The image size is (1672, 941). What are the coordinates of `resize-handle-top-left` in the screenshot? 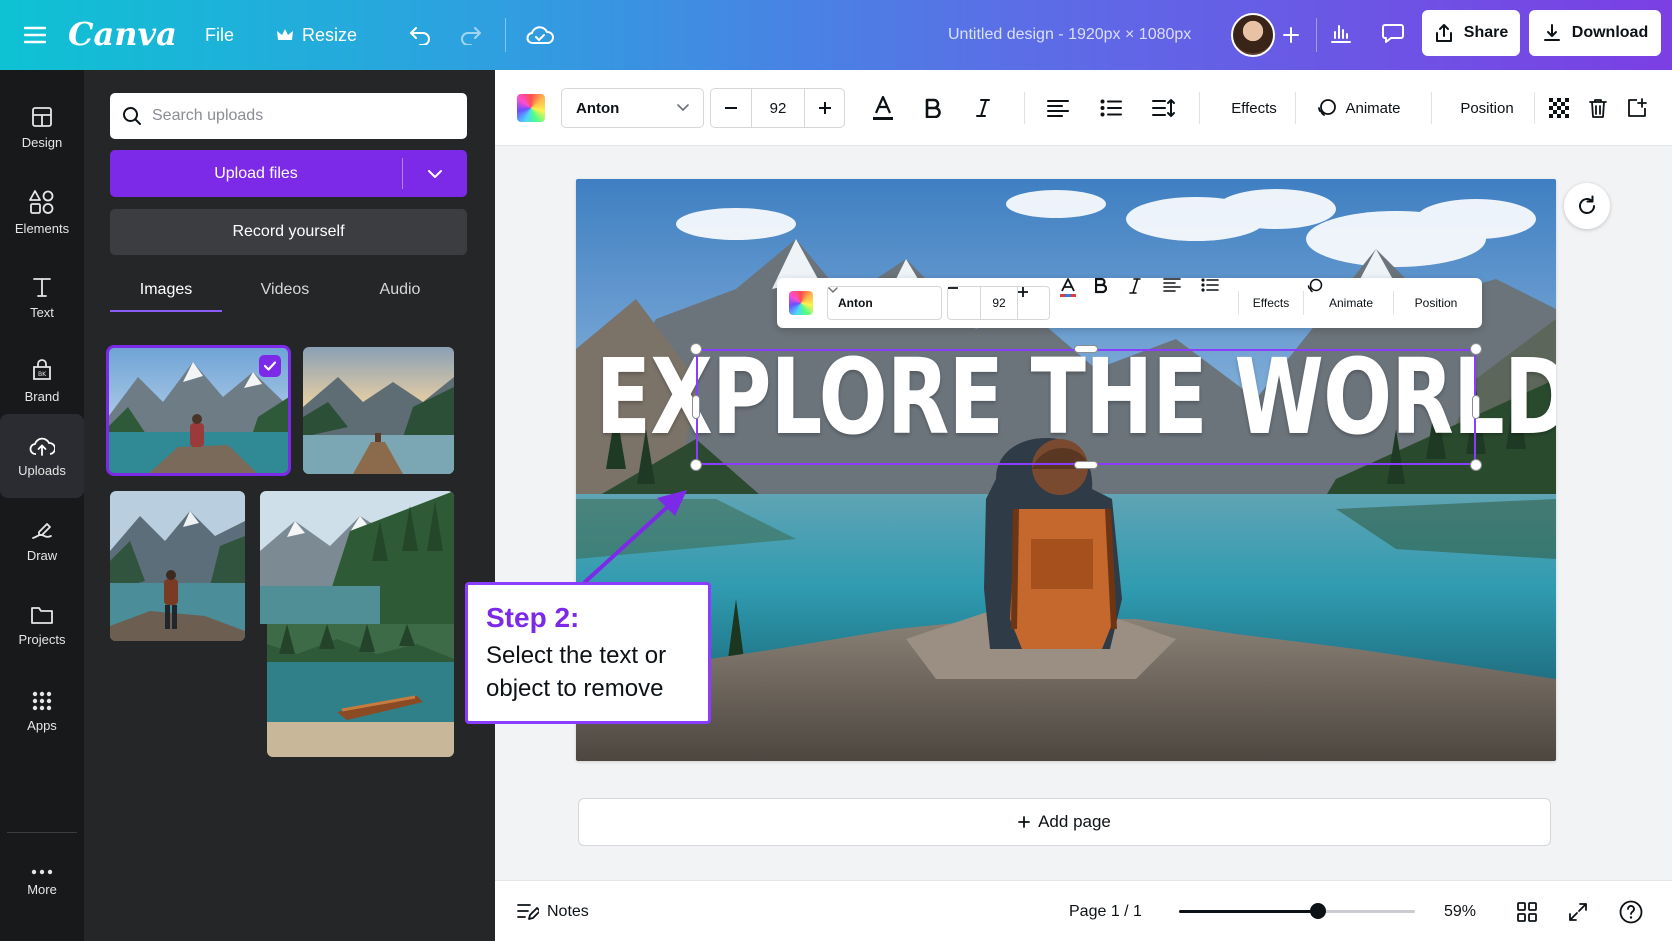 It's located at (696, 349).